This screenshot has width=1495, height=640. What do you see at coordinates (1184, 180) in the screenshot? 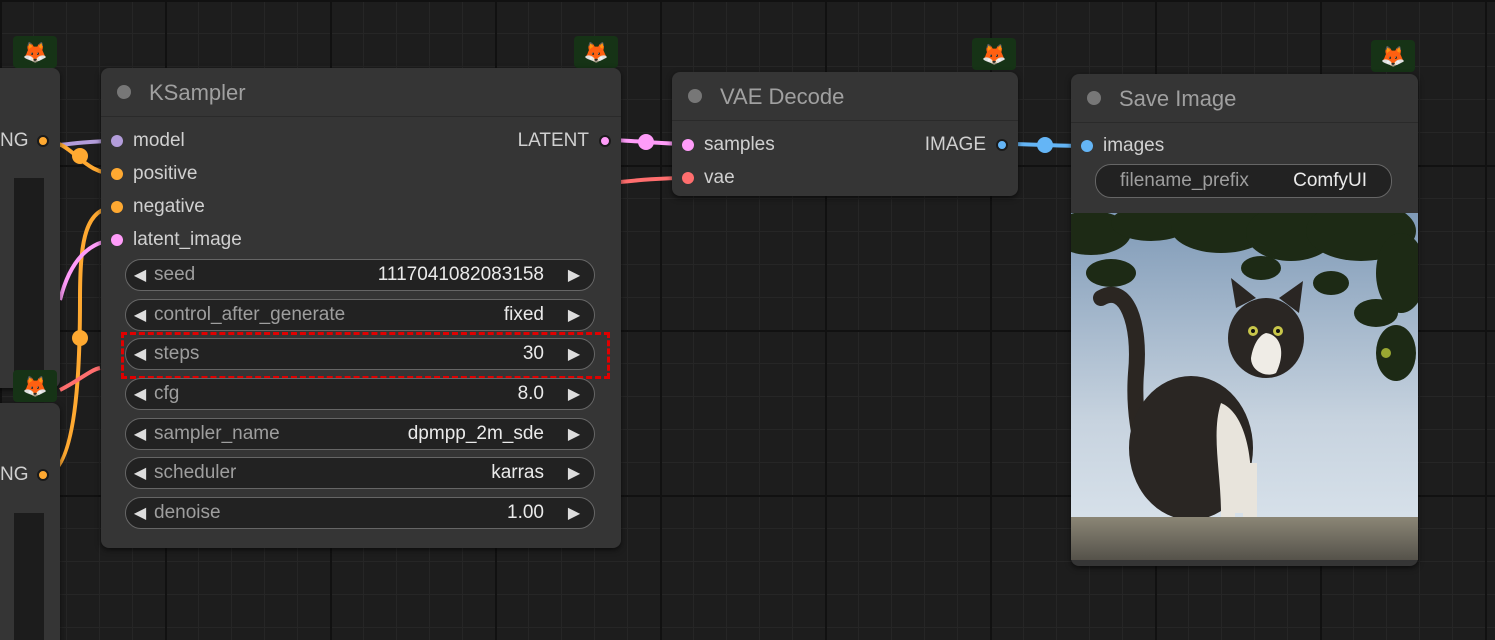
I see `filename-prefix-label: filename_prefix` at bounding box center [1184, 180].